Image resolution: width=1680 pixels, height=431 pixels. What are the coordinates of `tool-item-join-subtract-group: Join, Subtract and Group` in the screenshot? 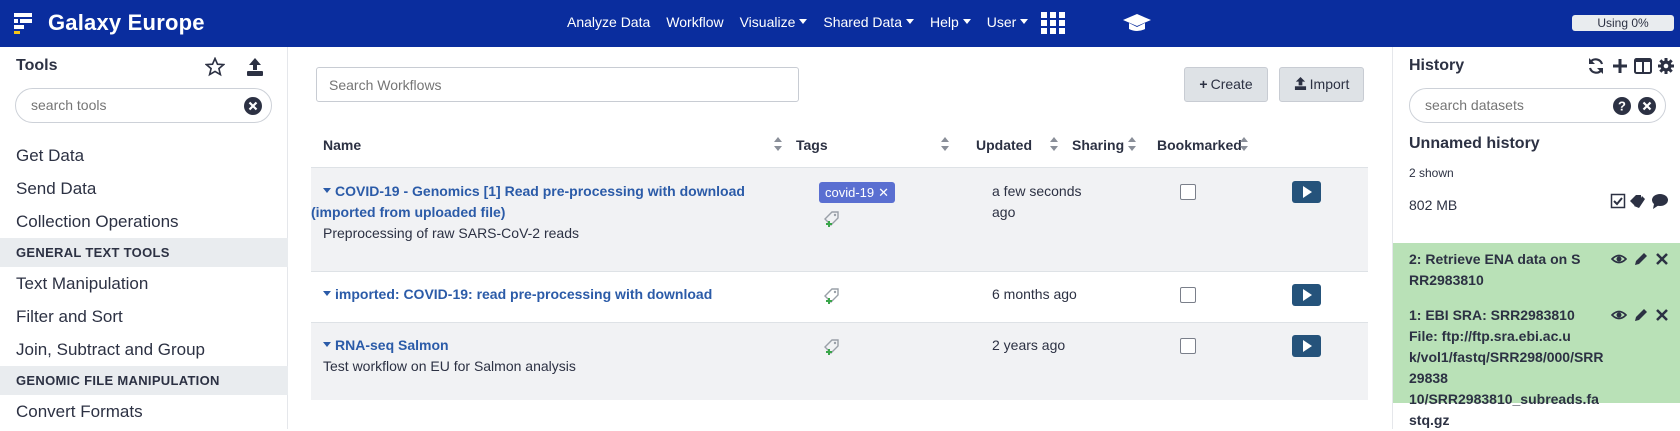 It's located at (144, 349).